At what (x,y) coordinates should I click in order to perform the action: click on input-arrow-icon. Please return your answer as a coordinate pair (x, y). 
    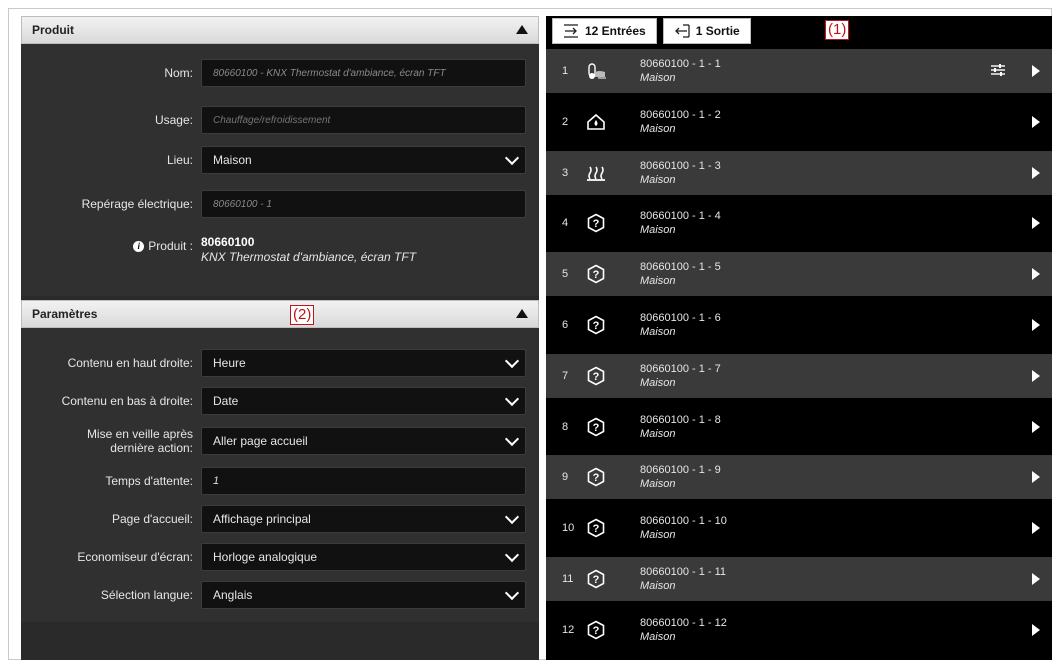
    Looking at the image, I should click on (571, 31).